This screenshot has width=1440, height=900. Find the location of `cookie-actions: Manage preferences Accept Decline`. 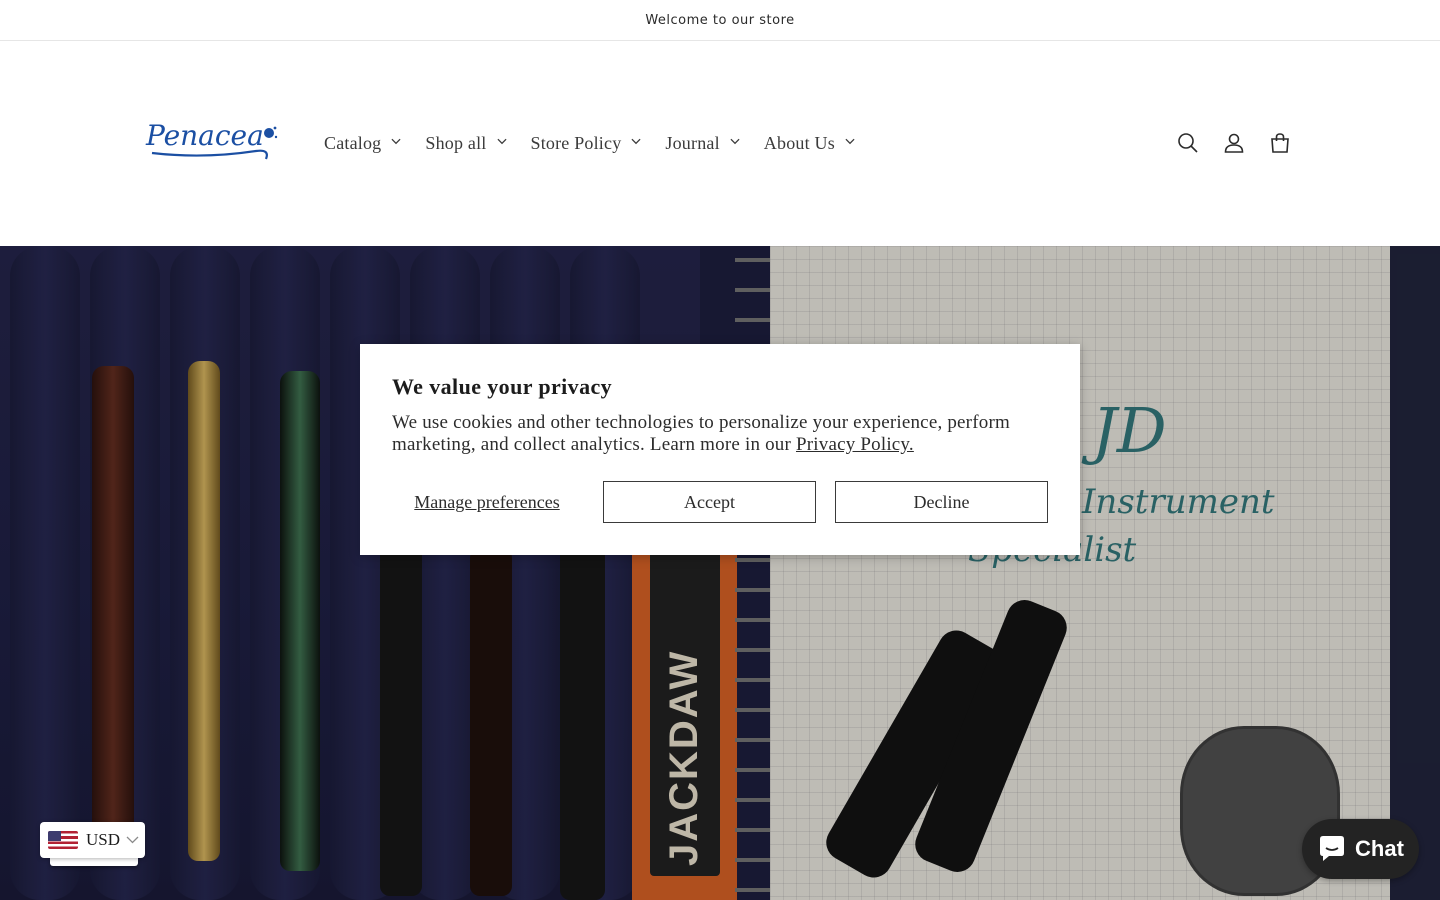

cookie-actions: Manage preferences Accept Decline is located at coordinates (720, 502).